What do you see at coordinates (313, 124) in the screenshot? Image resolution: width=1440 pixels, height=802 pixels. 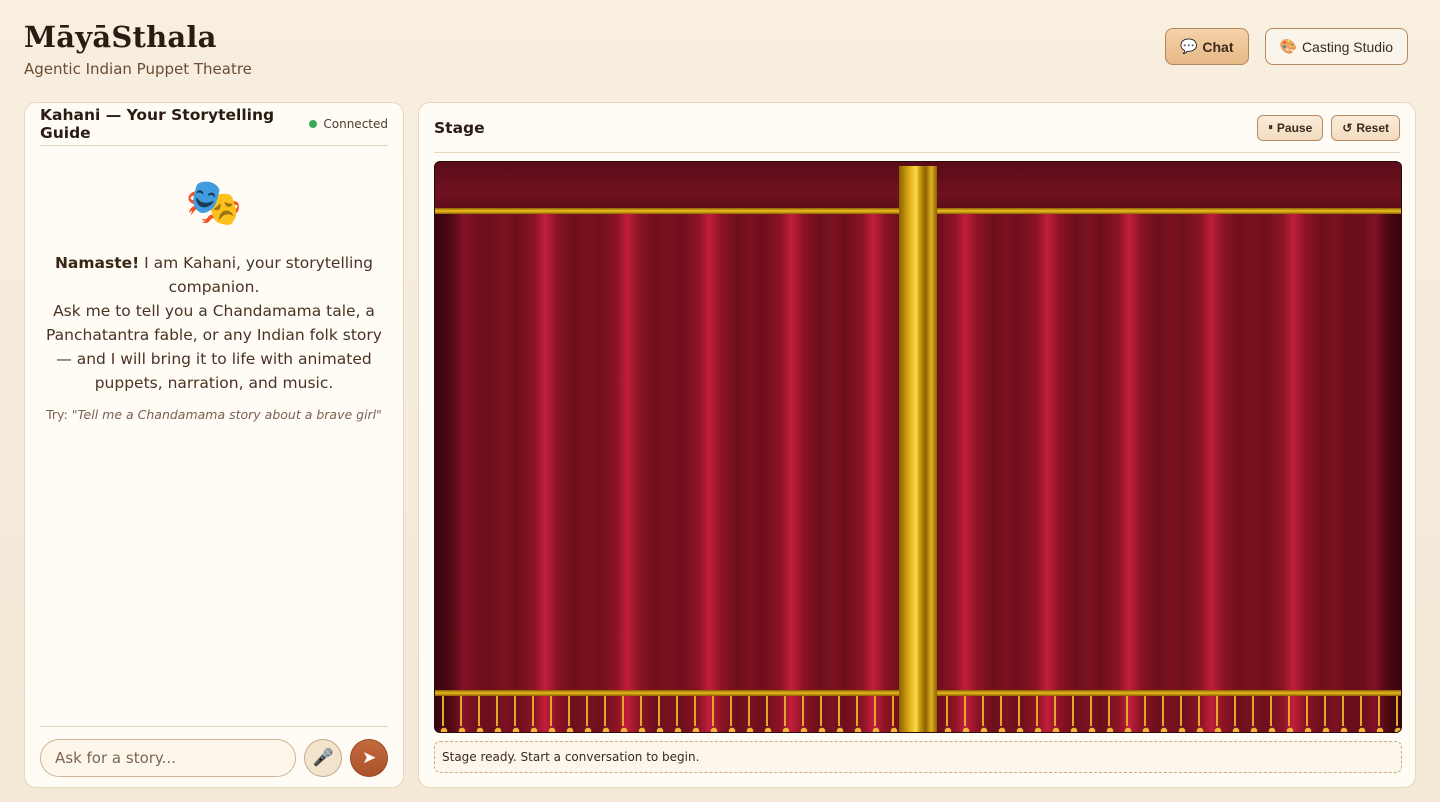 I see `status-dot-icon` at bounding box center [313, 124].